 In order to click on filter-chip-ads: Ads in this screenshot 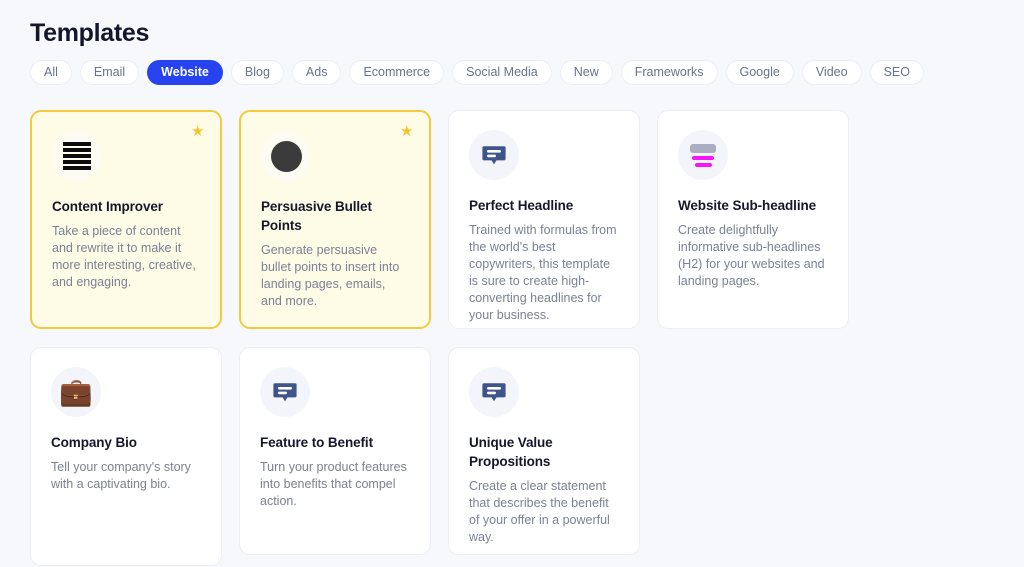, I will do `click(316, 72)`.